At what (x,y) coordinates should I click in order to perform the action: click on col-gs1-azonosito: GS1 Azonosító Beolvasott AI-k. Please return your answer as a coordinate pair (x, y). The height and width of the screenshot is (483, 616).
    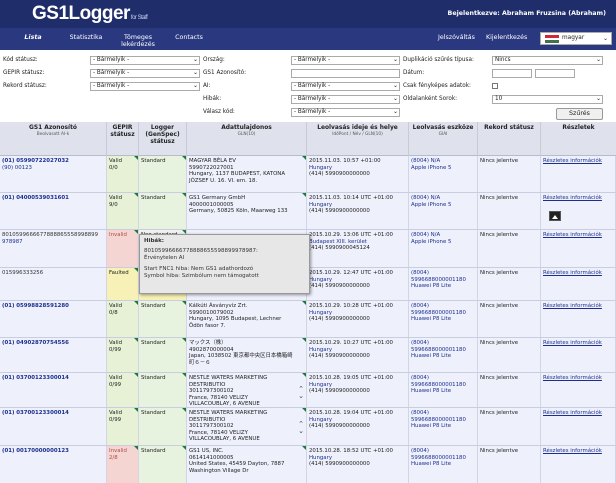
    Looking at the image, I should click on (53, 139).